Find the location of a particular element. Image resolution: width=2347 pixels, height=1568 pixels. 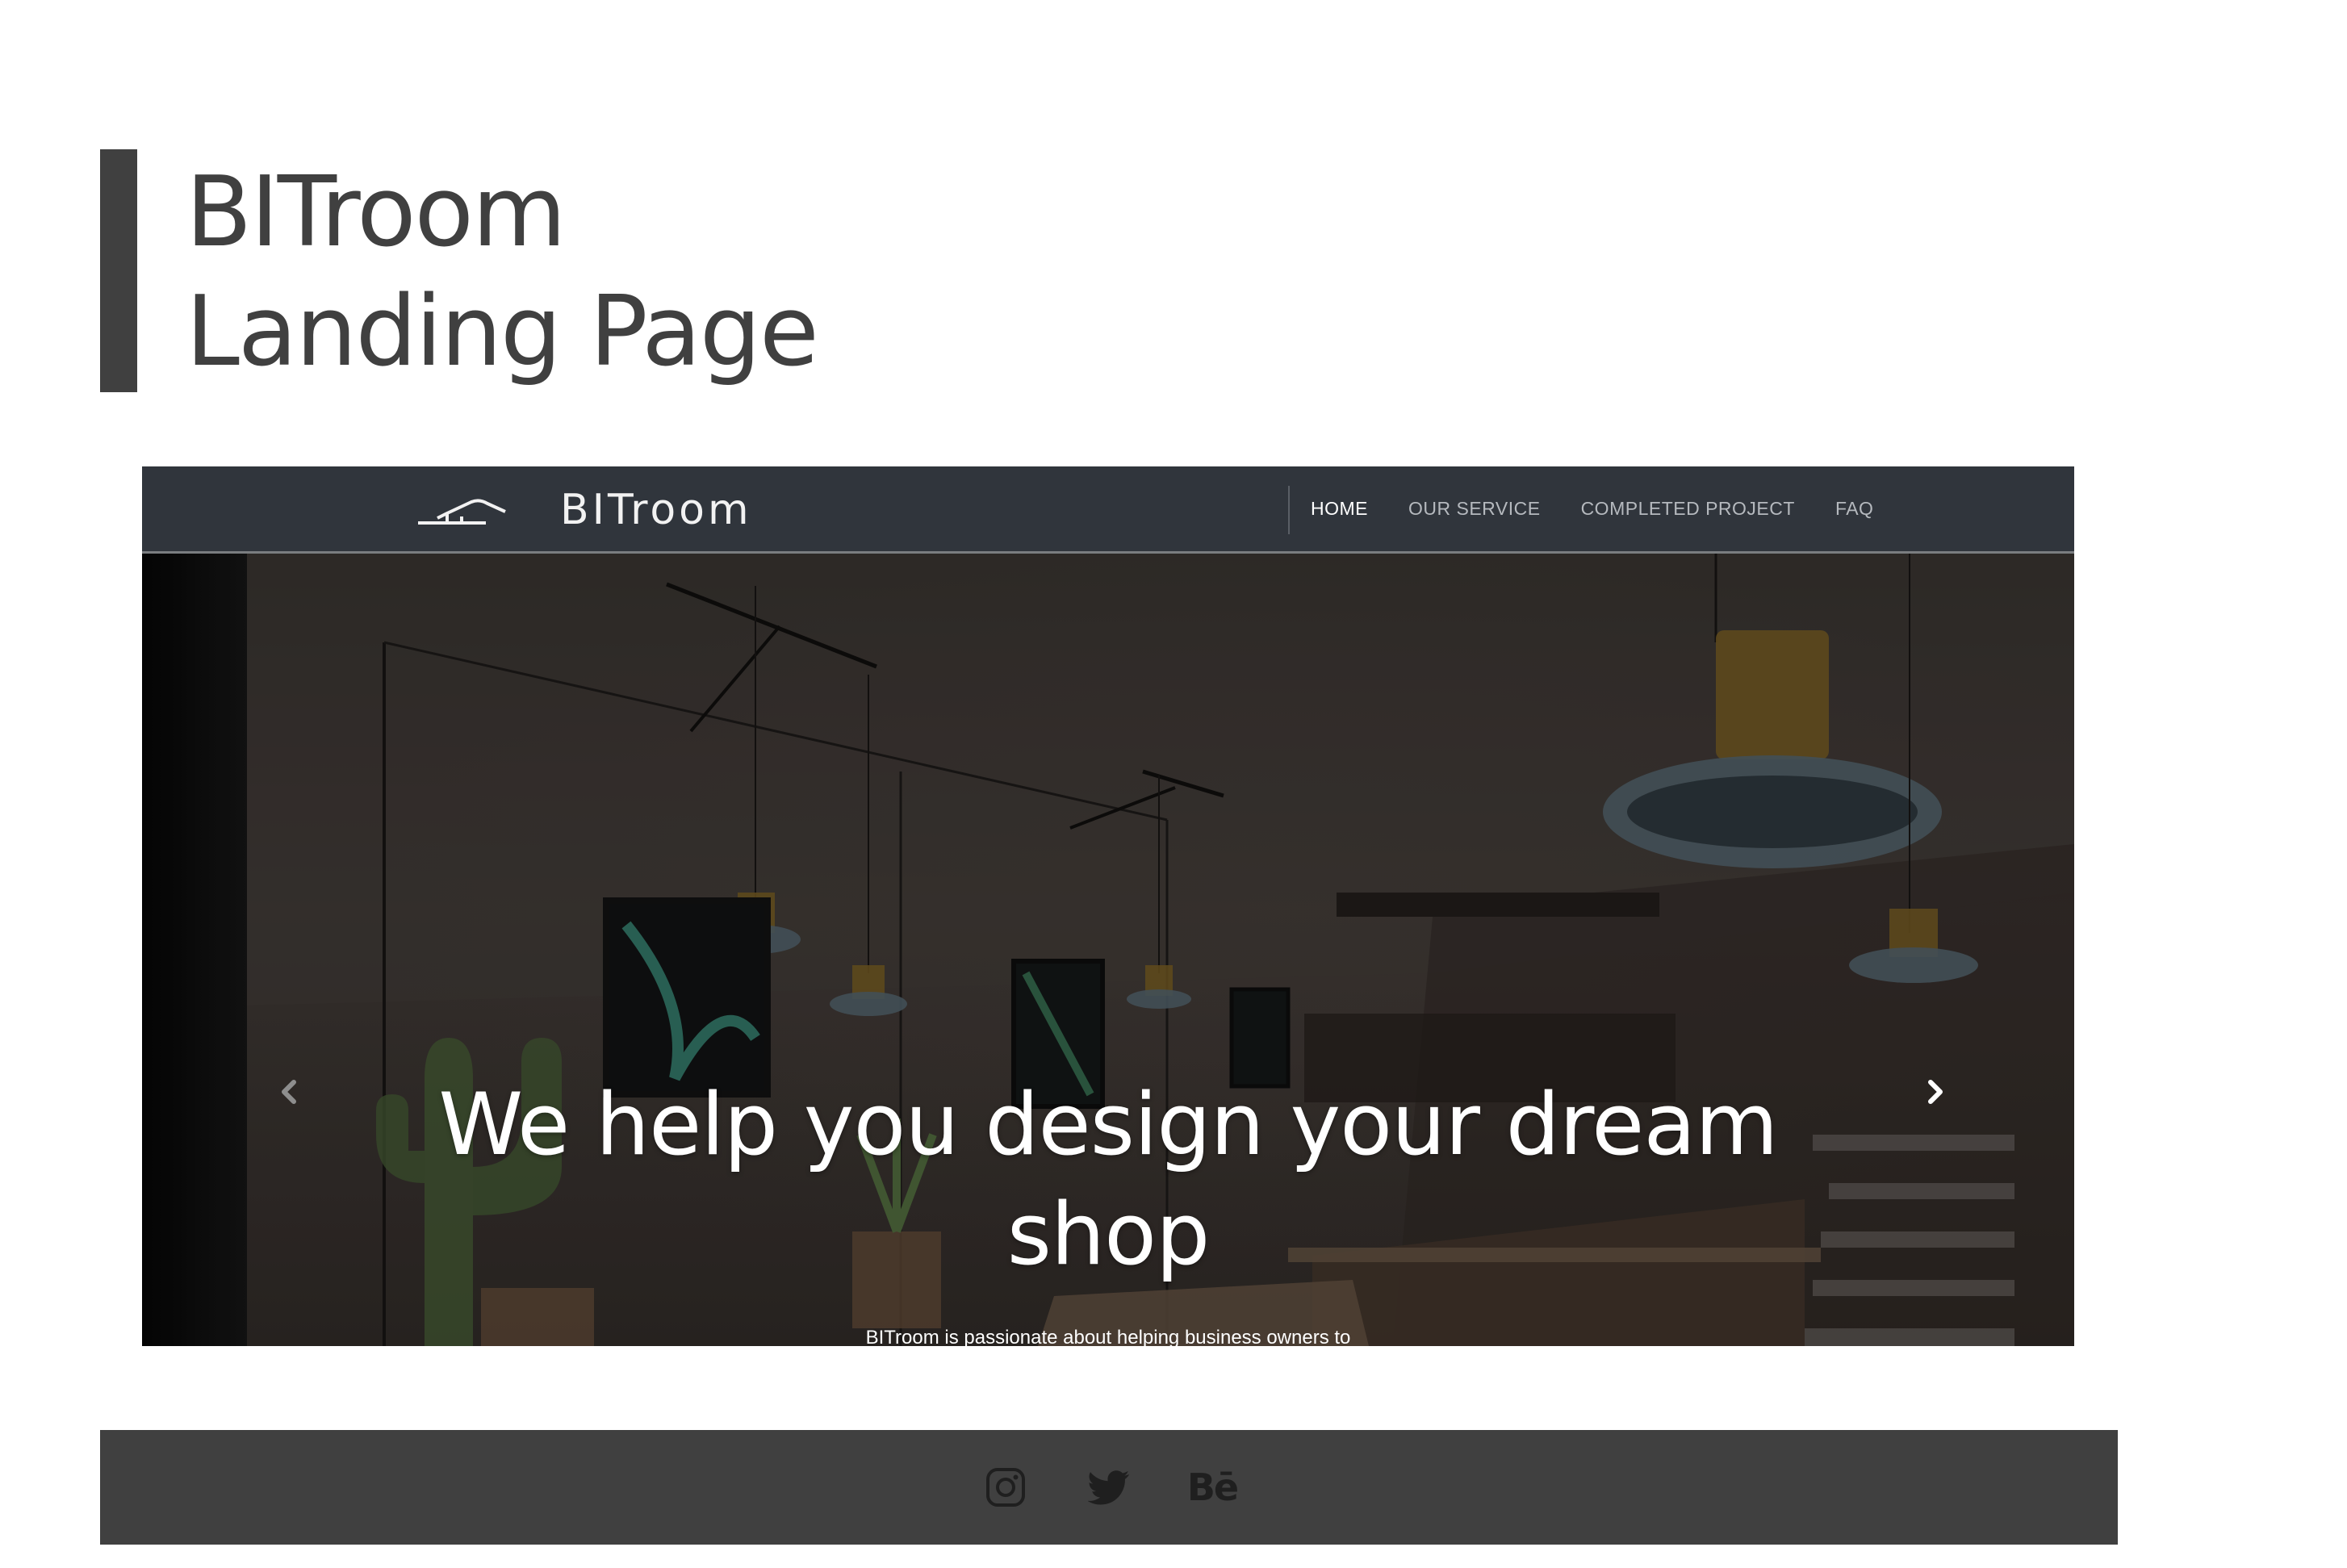

nav-completed-project: COMPLETED PROJECT is located at coordinates (1688, 509).